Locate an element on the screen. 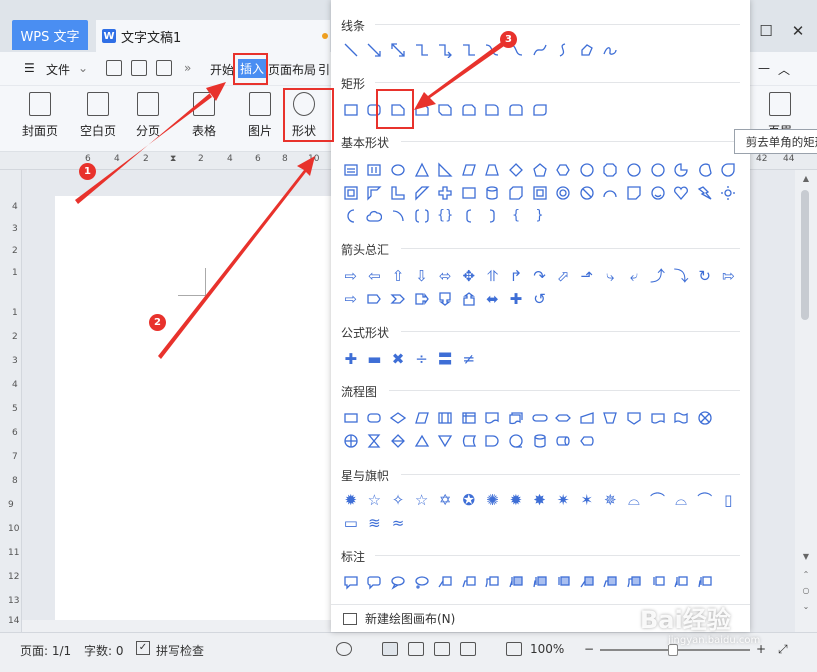 Image resolution: width=817 pixels, height=672 pixels. line-callout-3-shape-icon is located at coordinates (493, 582).